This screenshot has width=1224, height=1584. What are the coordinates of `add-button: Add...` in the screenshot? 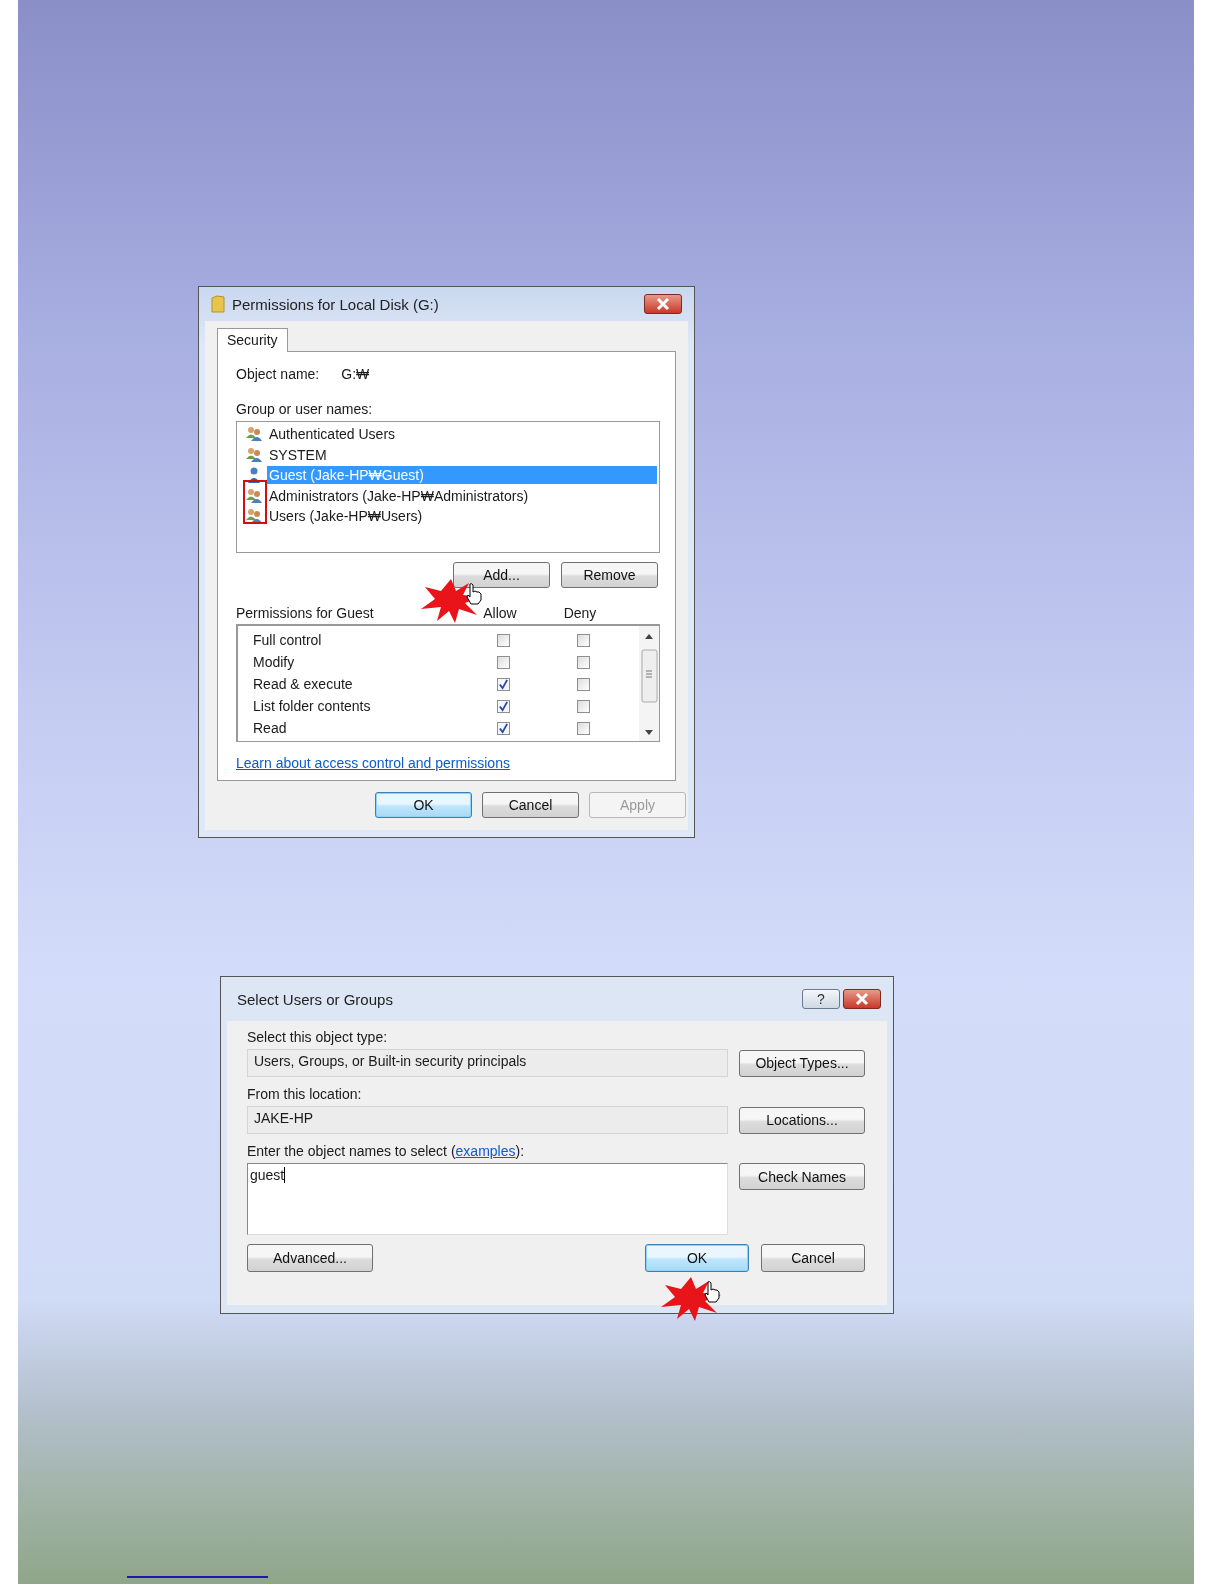 It's located at (501, 575).